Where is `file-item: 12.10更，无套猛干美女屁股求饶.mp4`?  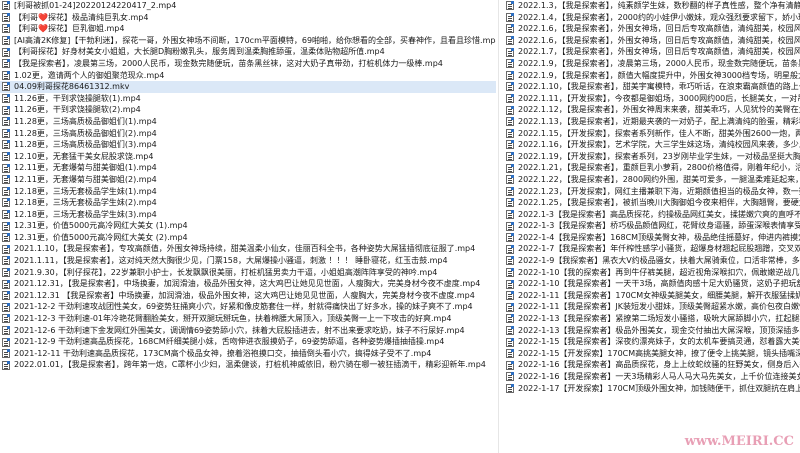
file-item: 12.10更，无套猛干美女屁股求饶.mp4 is located at coordinates (248, 157).